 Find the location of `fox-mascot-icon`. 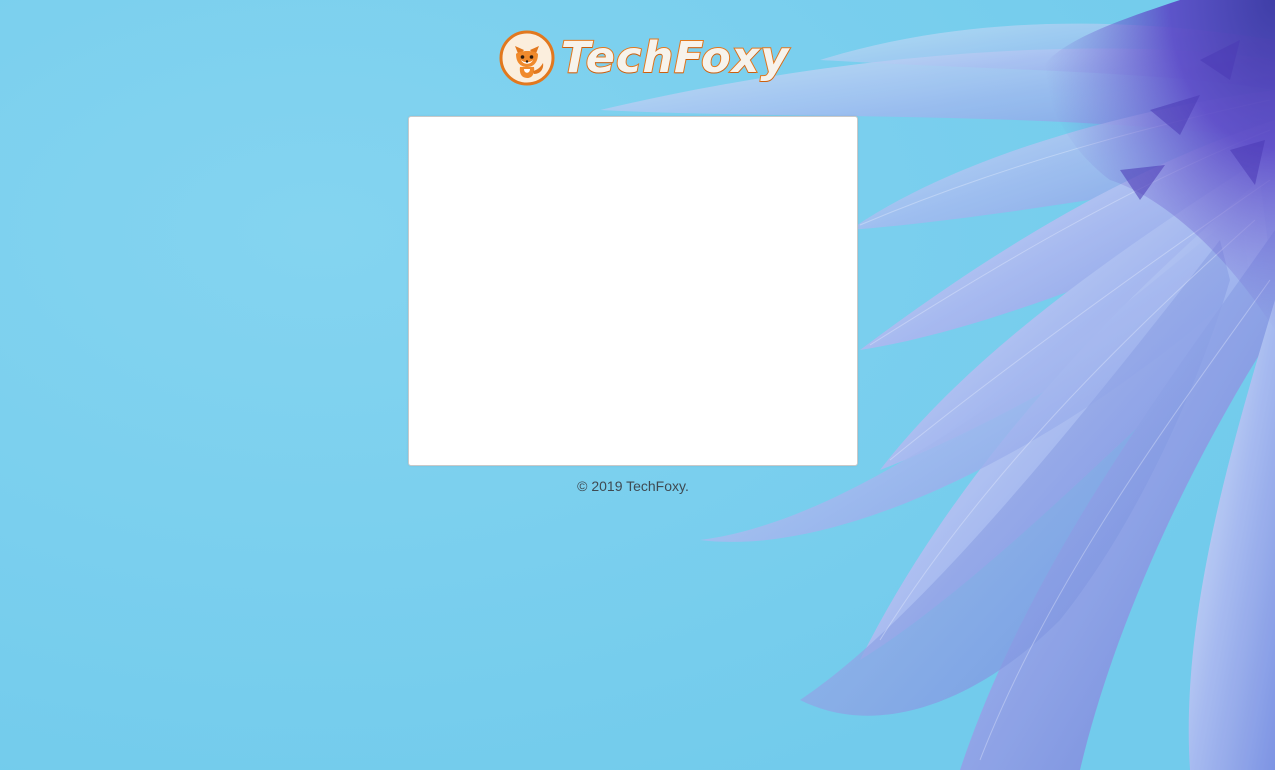

fox-mascot-icon is located at coordinates (527, 58).